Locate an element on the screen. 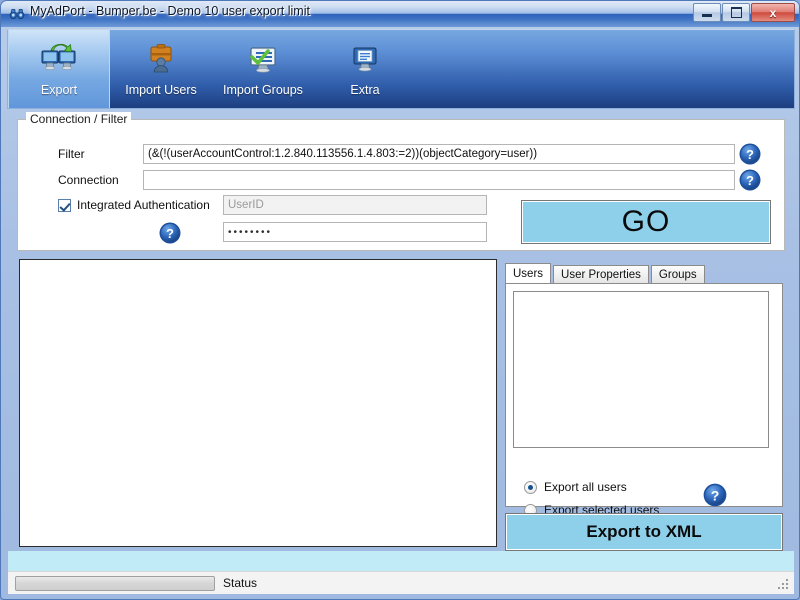 The image size is (800, 600). radio-export-all-users: Export all users is located at coordinates (575, 487).